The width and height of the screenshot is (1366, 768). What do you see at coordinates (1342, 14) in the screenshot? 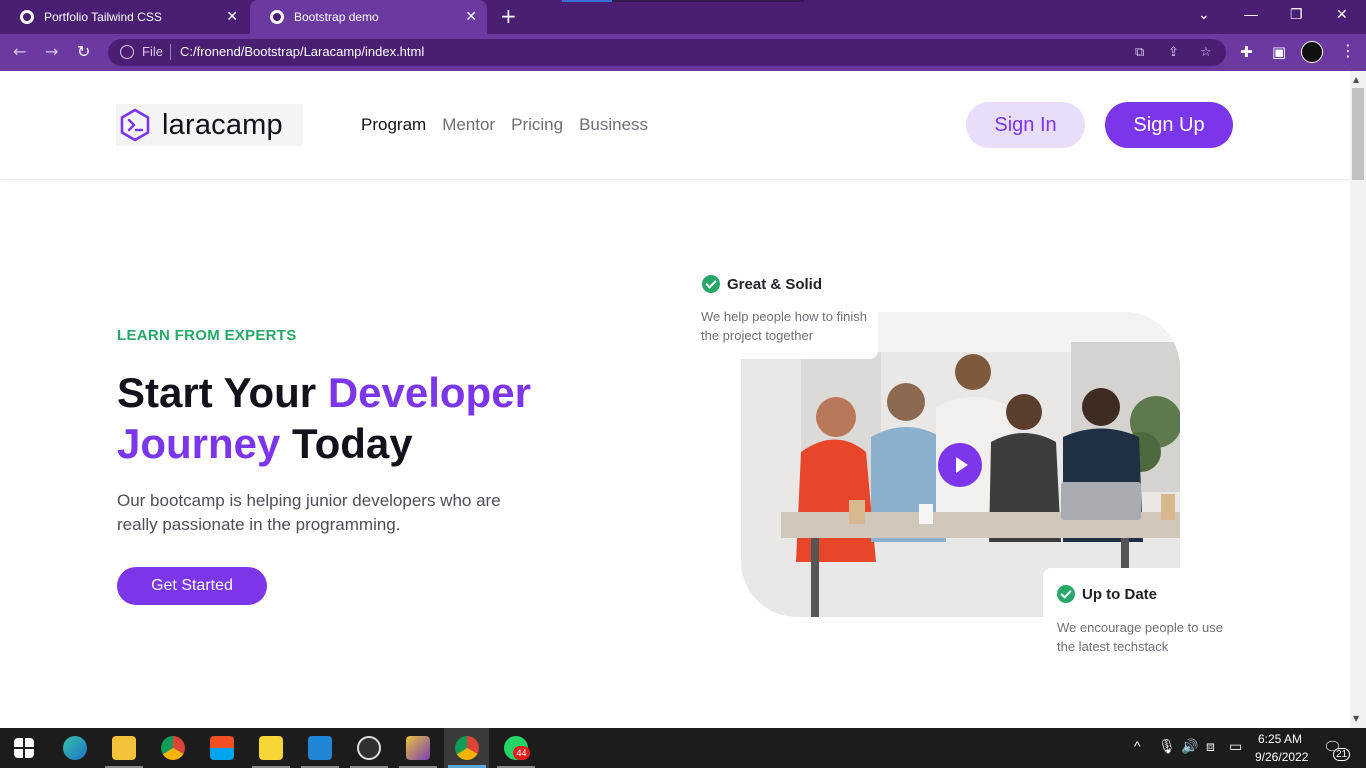
I see `close-window-icon: ✕` at bounding box center [1342, 14].